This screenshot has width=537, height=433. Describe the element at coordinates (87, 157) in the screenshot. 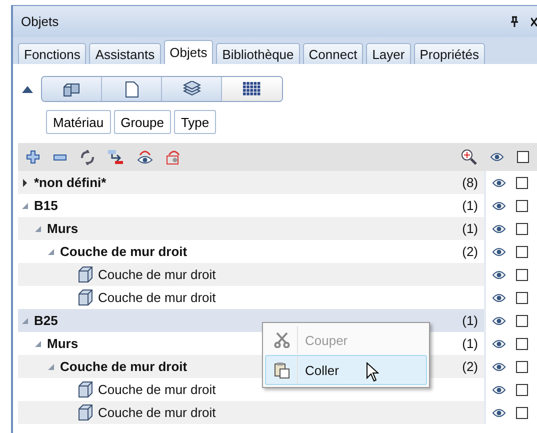

I see `refresh-icon` at that location.